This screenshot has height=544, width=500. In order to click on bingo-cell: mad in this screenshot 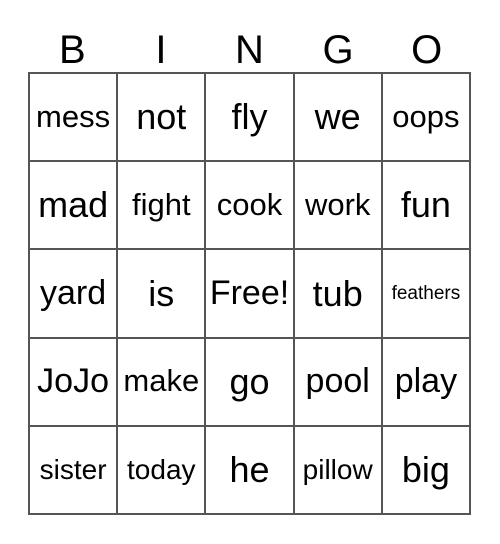, I will do `click(74, 206)`.